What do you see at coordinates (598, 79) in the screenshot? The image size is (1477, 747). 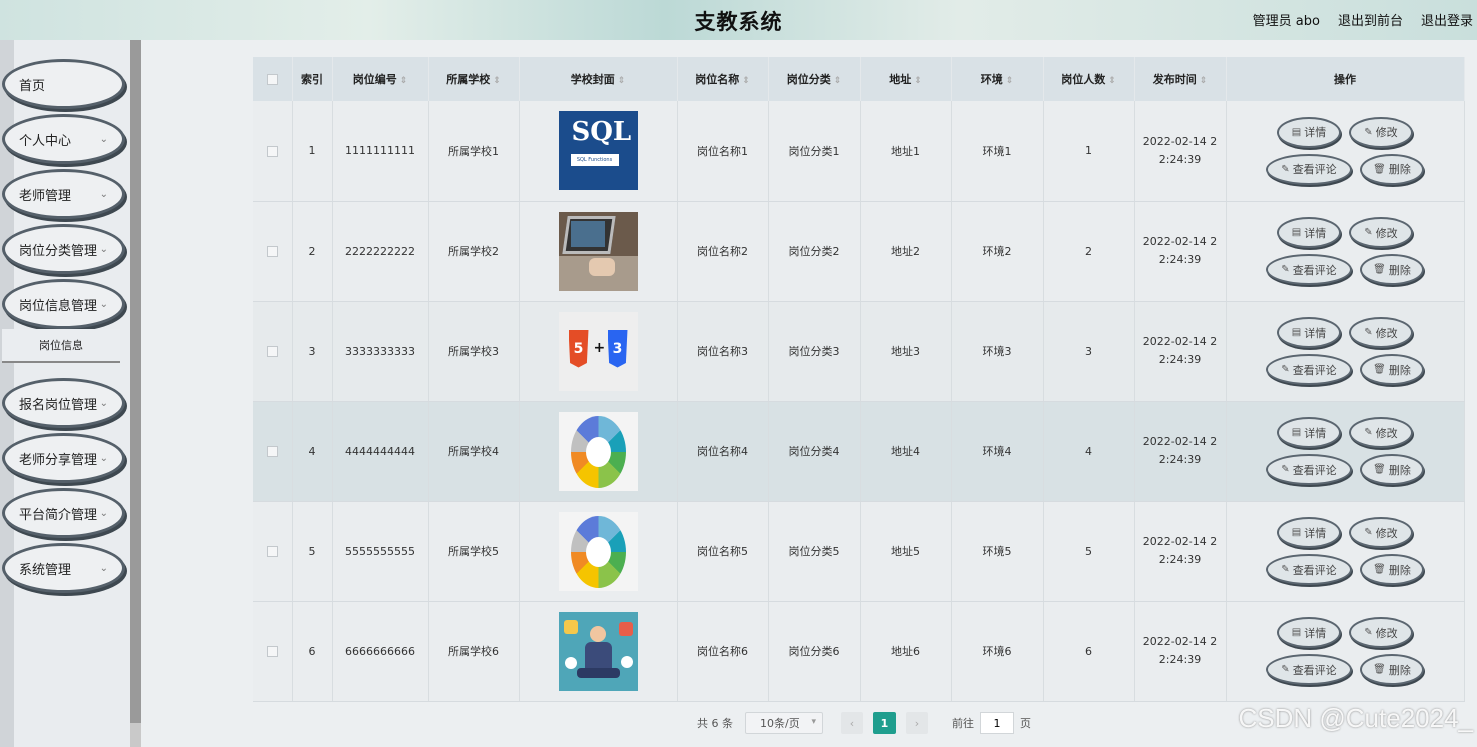 I see `col-header-cover: 学校封面 ⇕` at bounding box center [598, 79].